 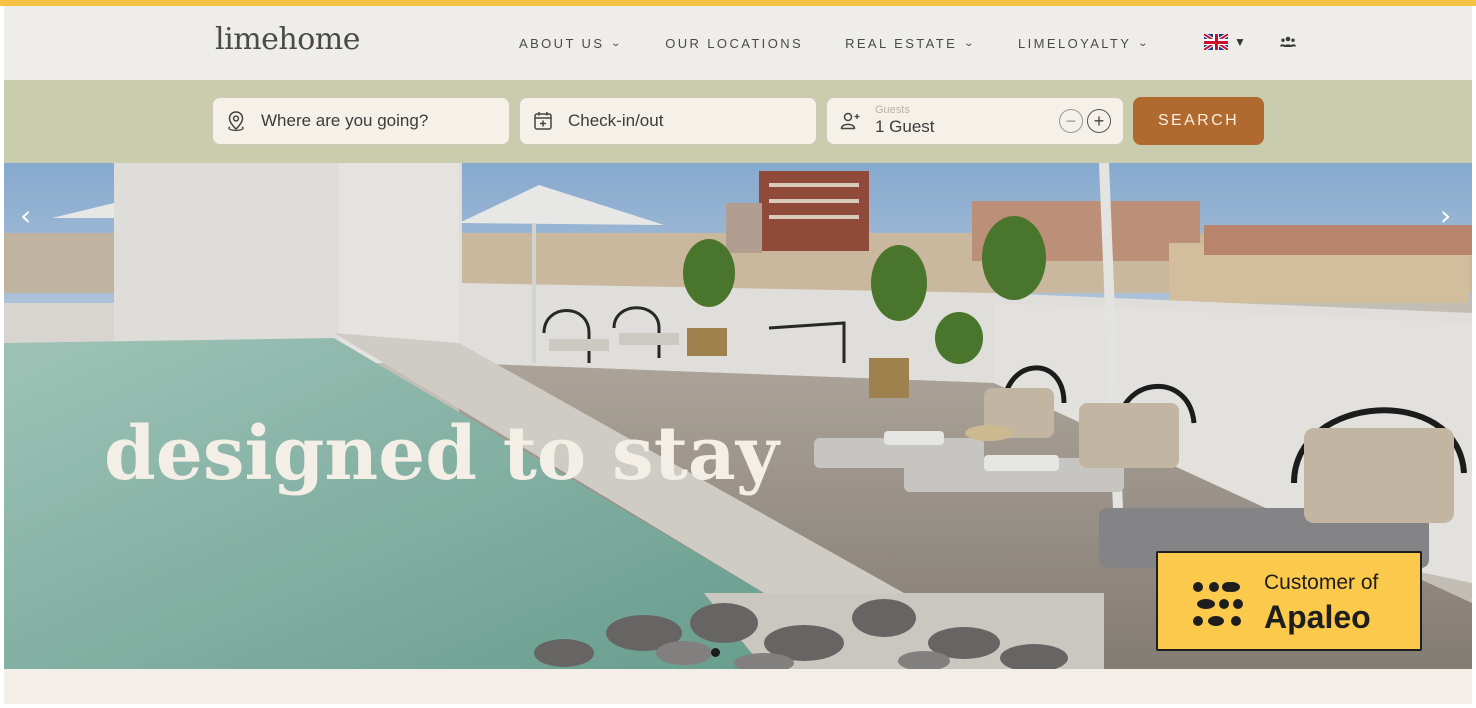 I want to click on destination-field: Where are you going?, so click(x=361, y=121).